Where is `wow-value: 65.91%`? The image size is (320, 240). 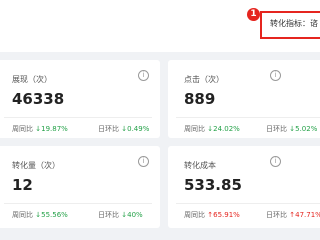 wow-value: 65.91% is located at coordinates (226, 215).